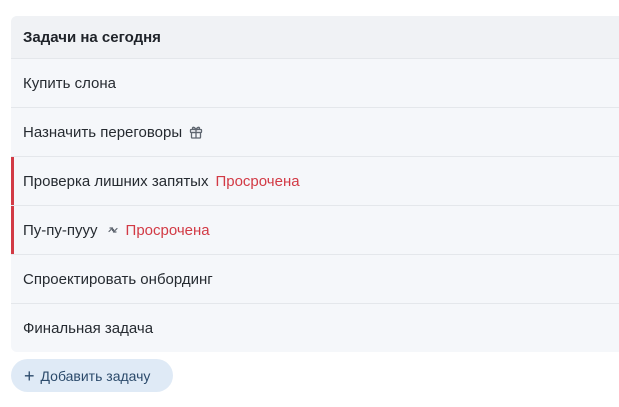  I want to click on task-title: Назначить переговоры, so click(103, 132).